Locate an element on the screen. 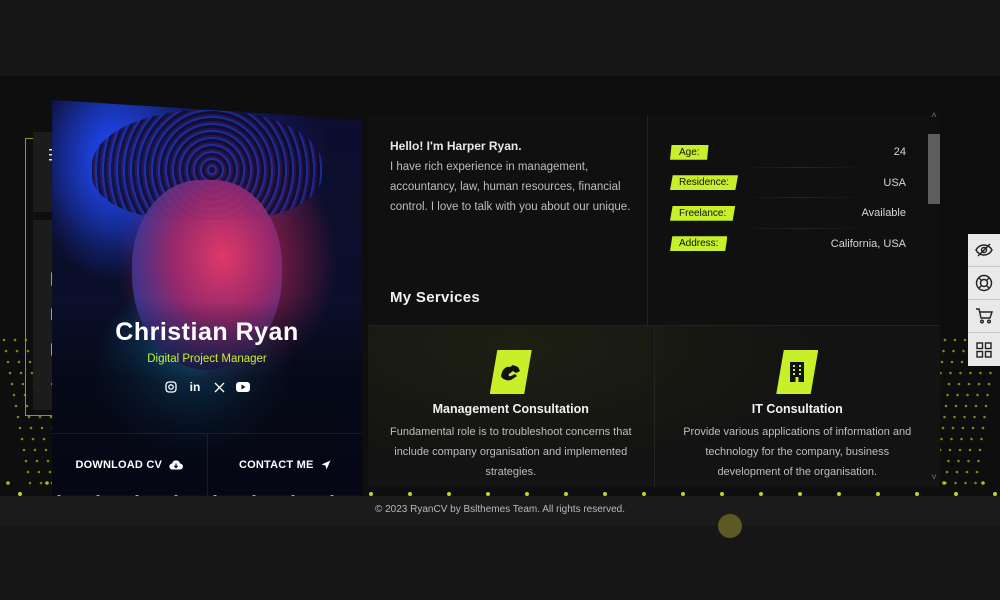 The width and height of the screenshot is (1000, 600). contact-me-button: CONTACT ME is located at coordinates (284, 464).